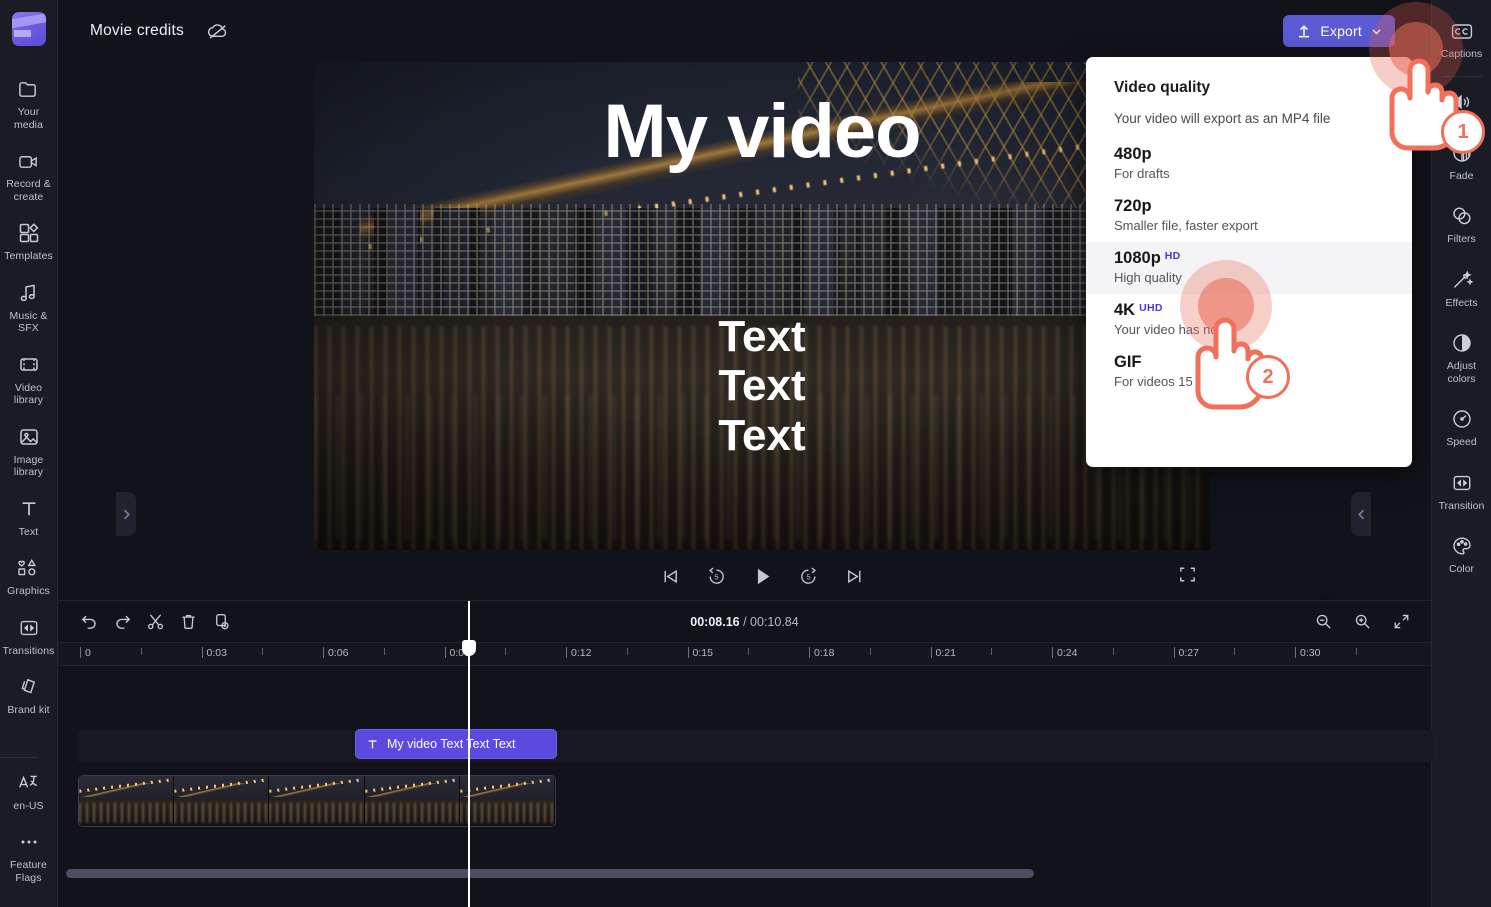 Image resolution: width=1491 pixels, height=907 pixels. Describe the element at coordinates (28, 29) in the screenshot. I see `clipchamp-logo-icon` at that location.